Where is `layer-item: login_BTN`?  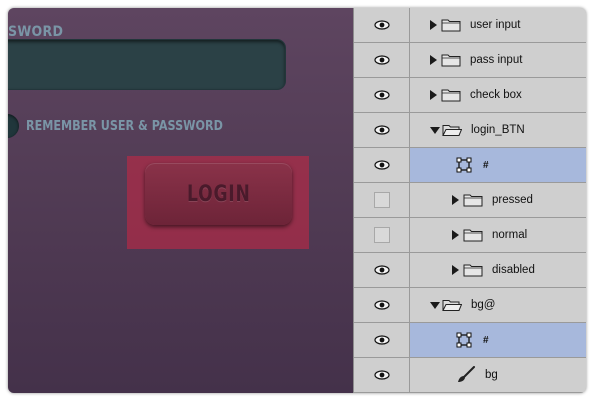
layer-item: login_BTN is located at coordinates (498, 130).